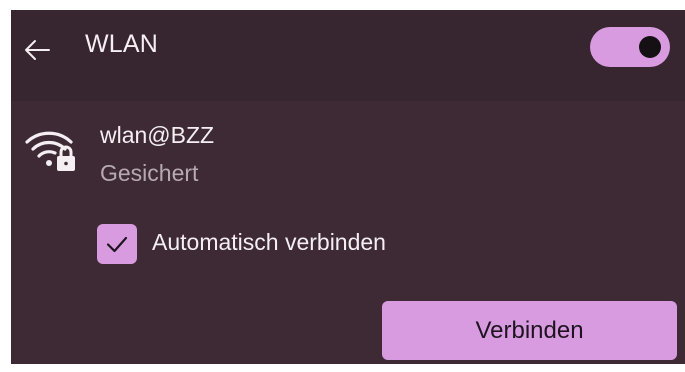  Describe the element at coordinates (157, 135) in the screenshot. I see `network-name: wlan@BZZ` at that location.